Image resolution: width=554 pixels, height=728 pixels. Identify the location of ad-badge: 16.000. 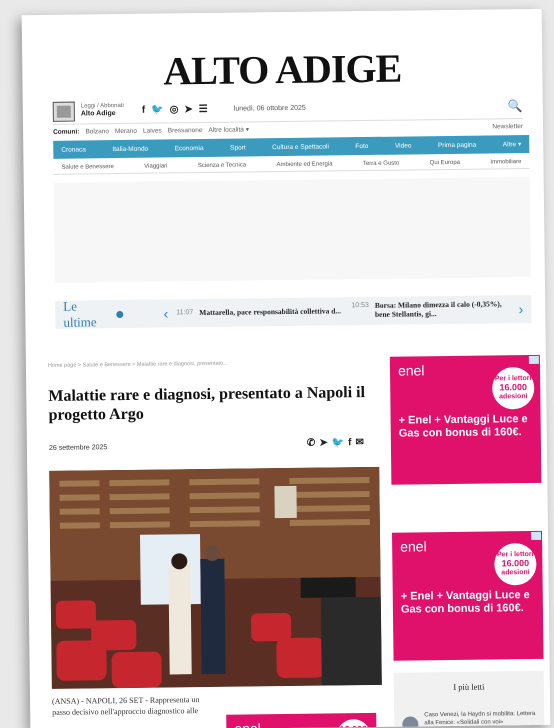
(353, 723).